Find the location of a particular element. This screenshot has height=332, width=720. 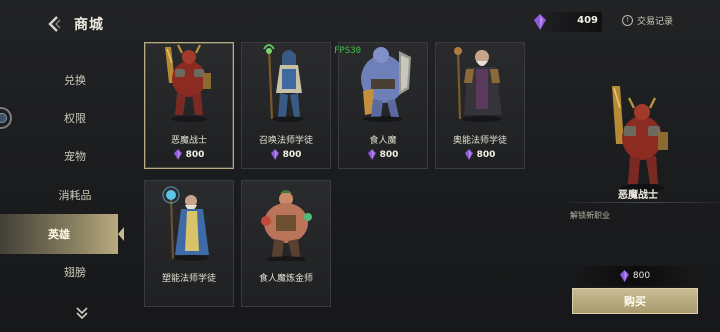

sidebar-item-heroes: 英雄 is located at coordinates (62, 234).